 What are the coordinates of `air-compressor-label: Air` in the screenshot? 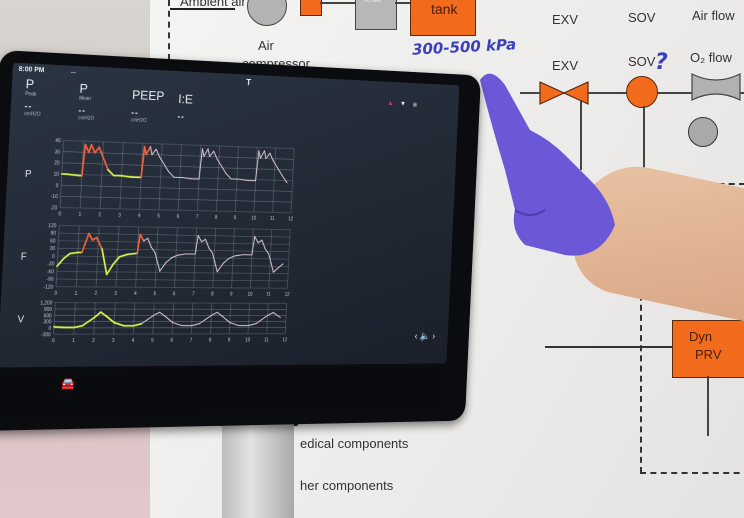 It's located at (266, 45).